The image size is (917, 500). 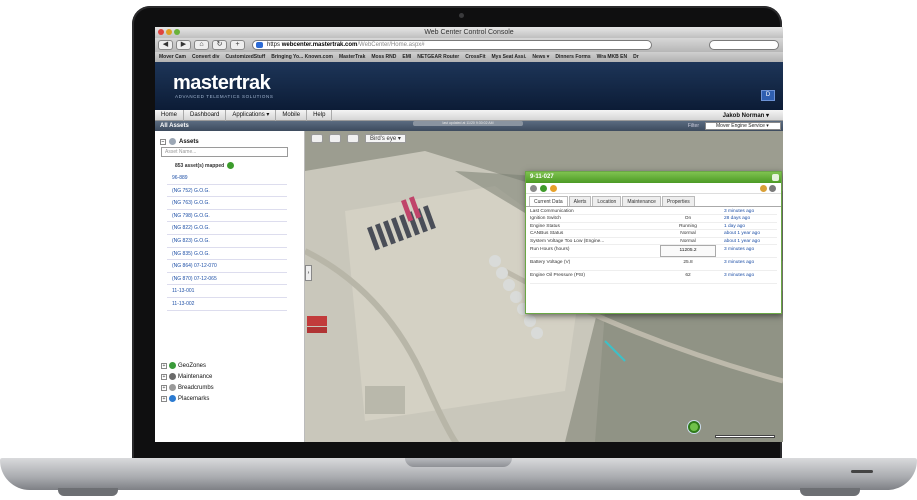 I want to click on lock-icon, so click(x=763, y=188).